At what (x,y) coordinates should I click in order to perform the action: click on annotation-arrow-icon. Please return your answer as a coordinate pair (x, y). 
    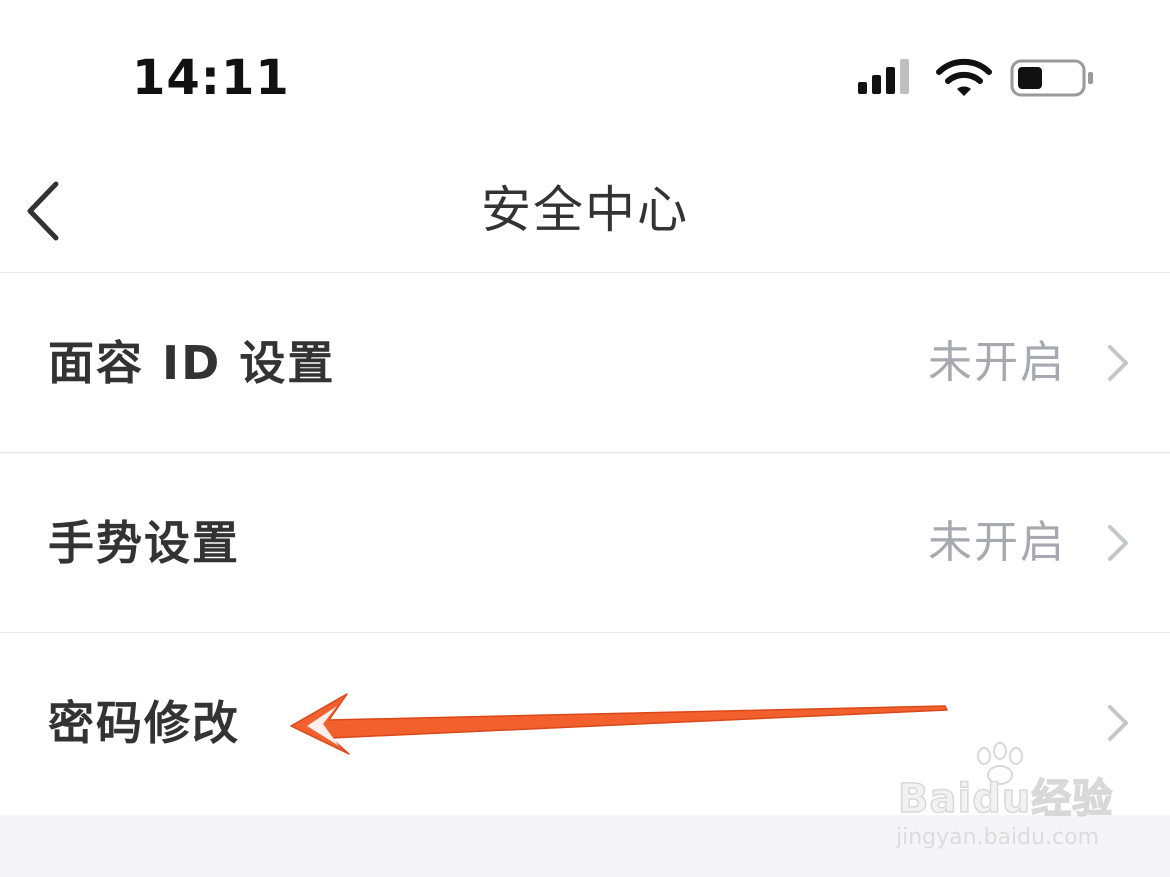
    Looking at the image, I should click on (619, 724).